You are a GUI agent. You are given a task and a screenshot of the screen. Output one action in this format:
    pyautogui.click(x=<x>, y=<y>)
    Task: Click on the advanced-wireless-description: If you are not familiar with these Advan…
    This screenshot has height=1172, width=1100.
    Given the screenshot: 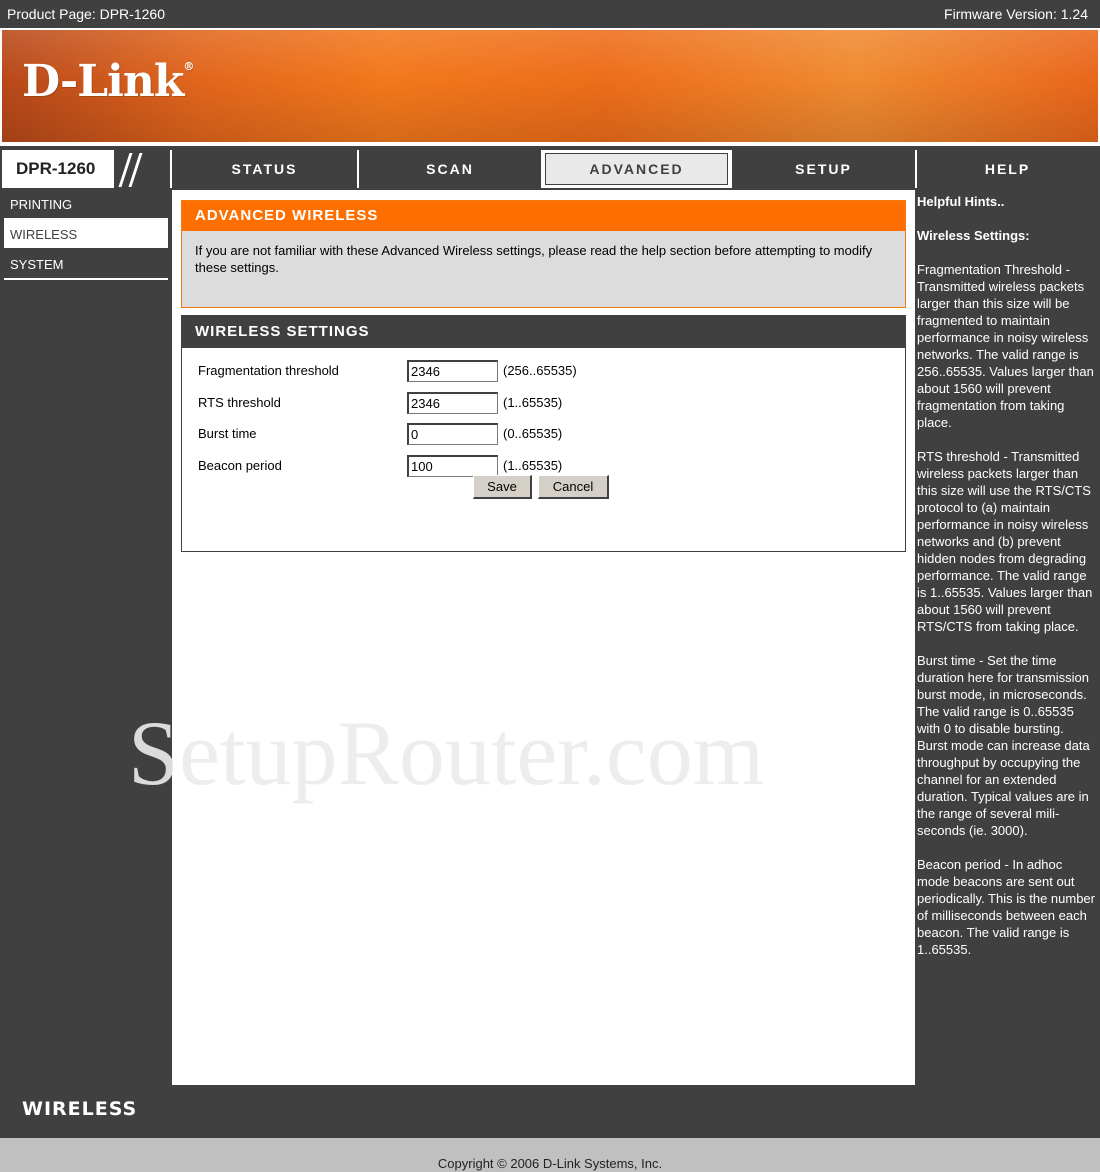 What is the action you would take?
    pyautogui.click(x=534, y=259)
    